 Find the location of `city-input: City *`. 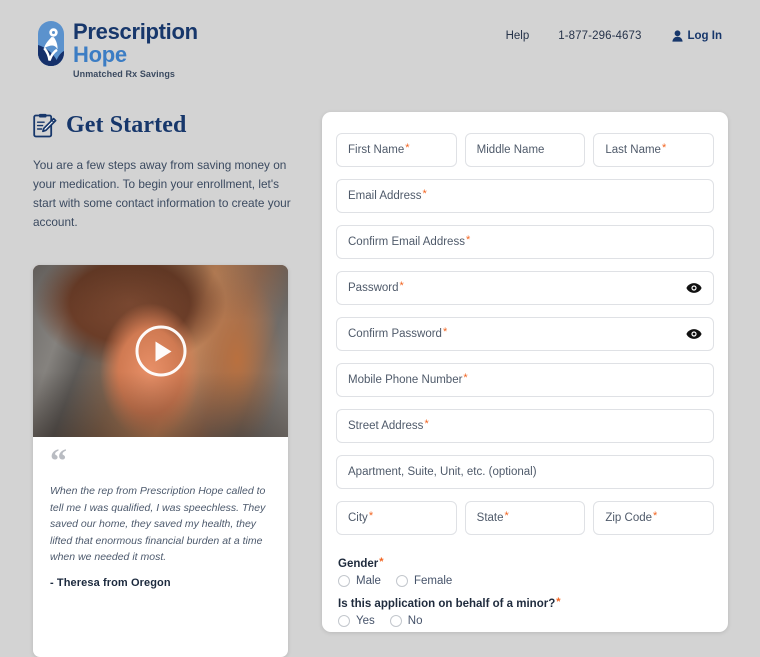

city-input: City * is located at coordinates (396, 518).